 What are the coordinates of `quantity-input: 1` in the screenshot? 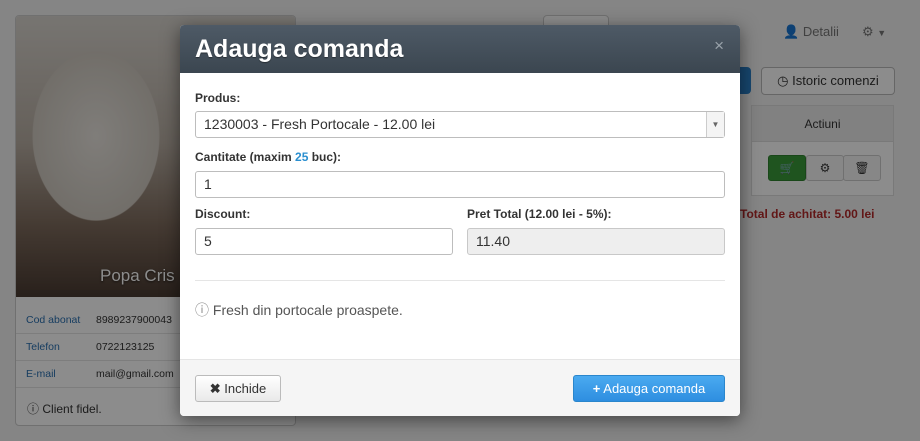 It's located at (460, 184).